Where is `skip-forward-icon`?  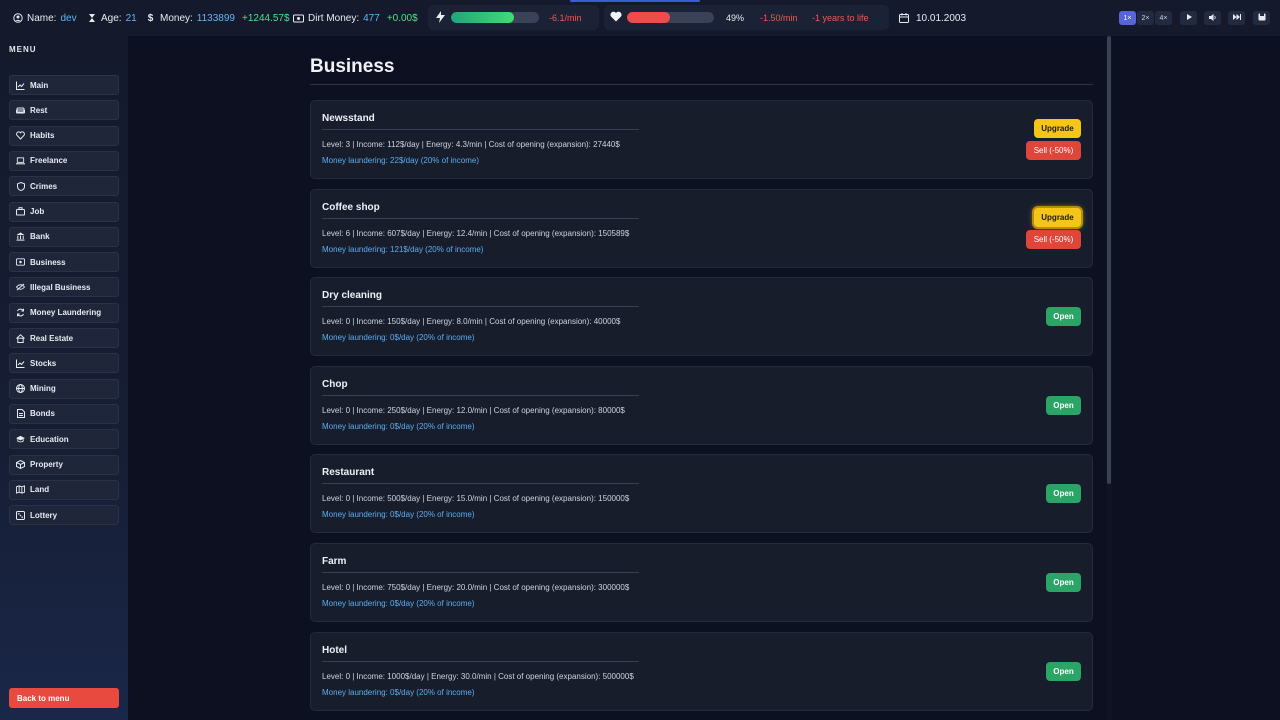 skip-forward-icon is located at coordinates (1236, 18).